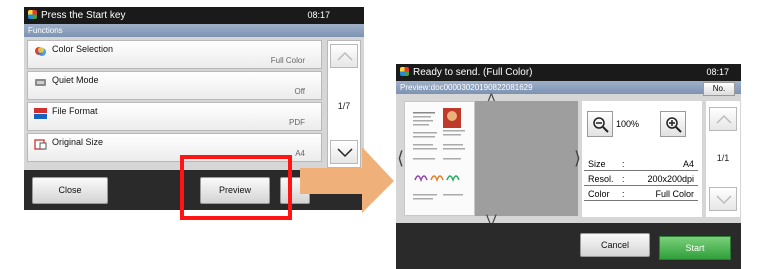 The height and width of the screenshot is (269, 775). I want to click on color-label: Color, so click(599, 194).